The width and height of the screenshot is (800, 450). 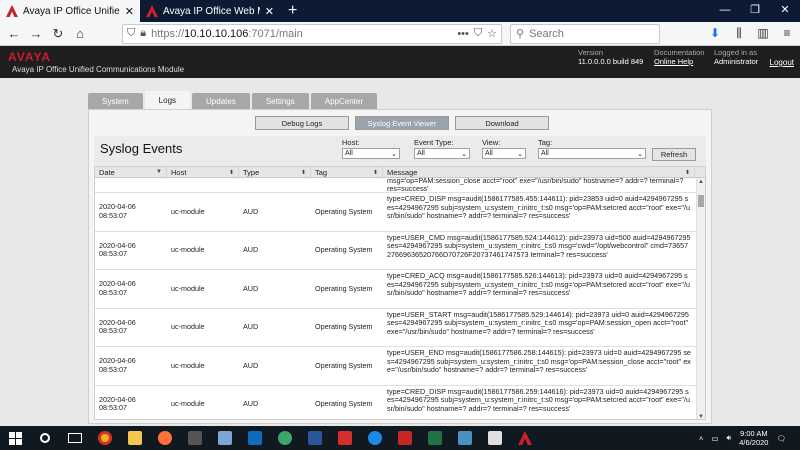 What do you see at coordinates (216, 33) in the screenshot?
I see `url-host: 10.10.10.106` at bounding box center [216, 33].